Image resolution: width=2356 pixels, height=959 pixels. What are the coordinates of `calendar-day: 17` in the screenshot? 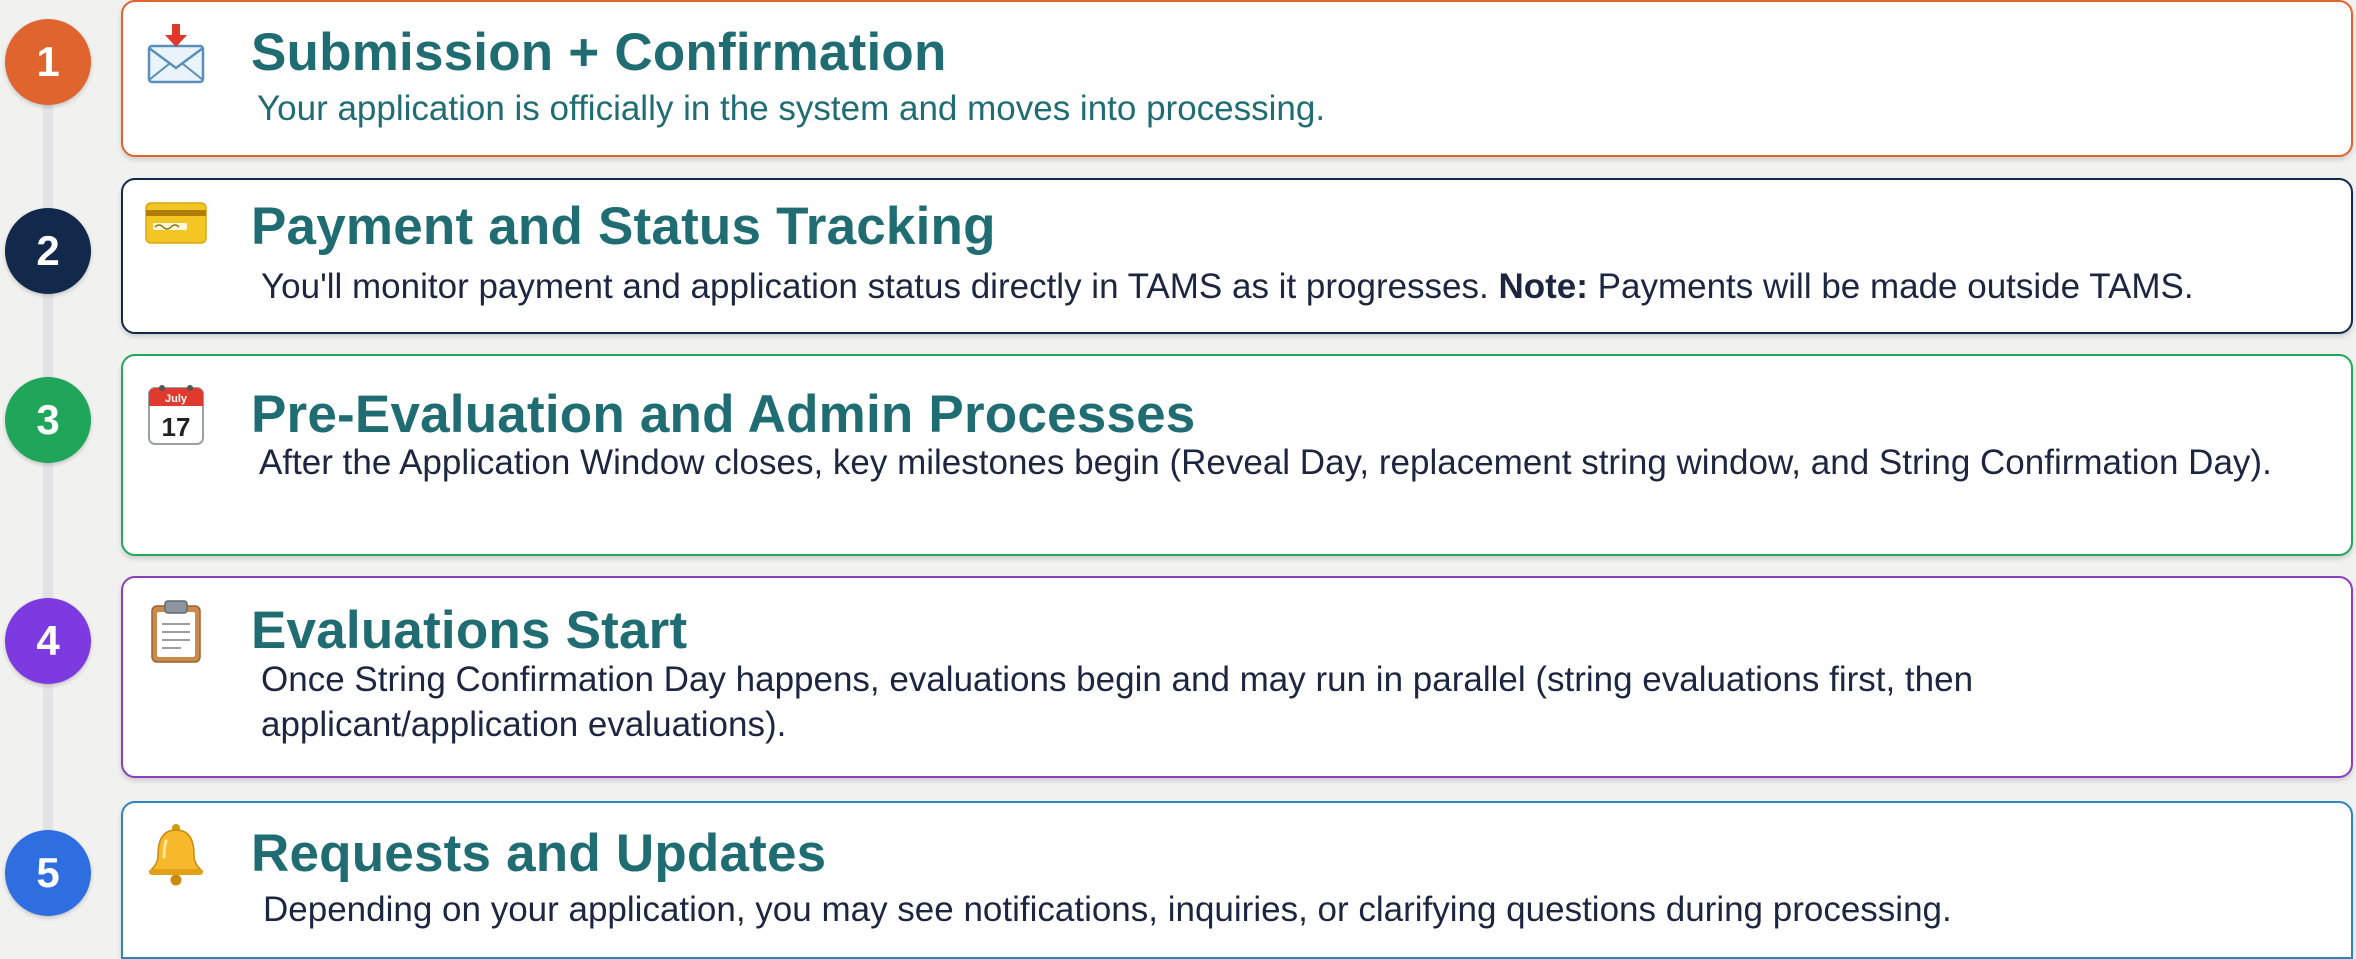 It's located at (176, 427).